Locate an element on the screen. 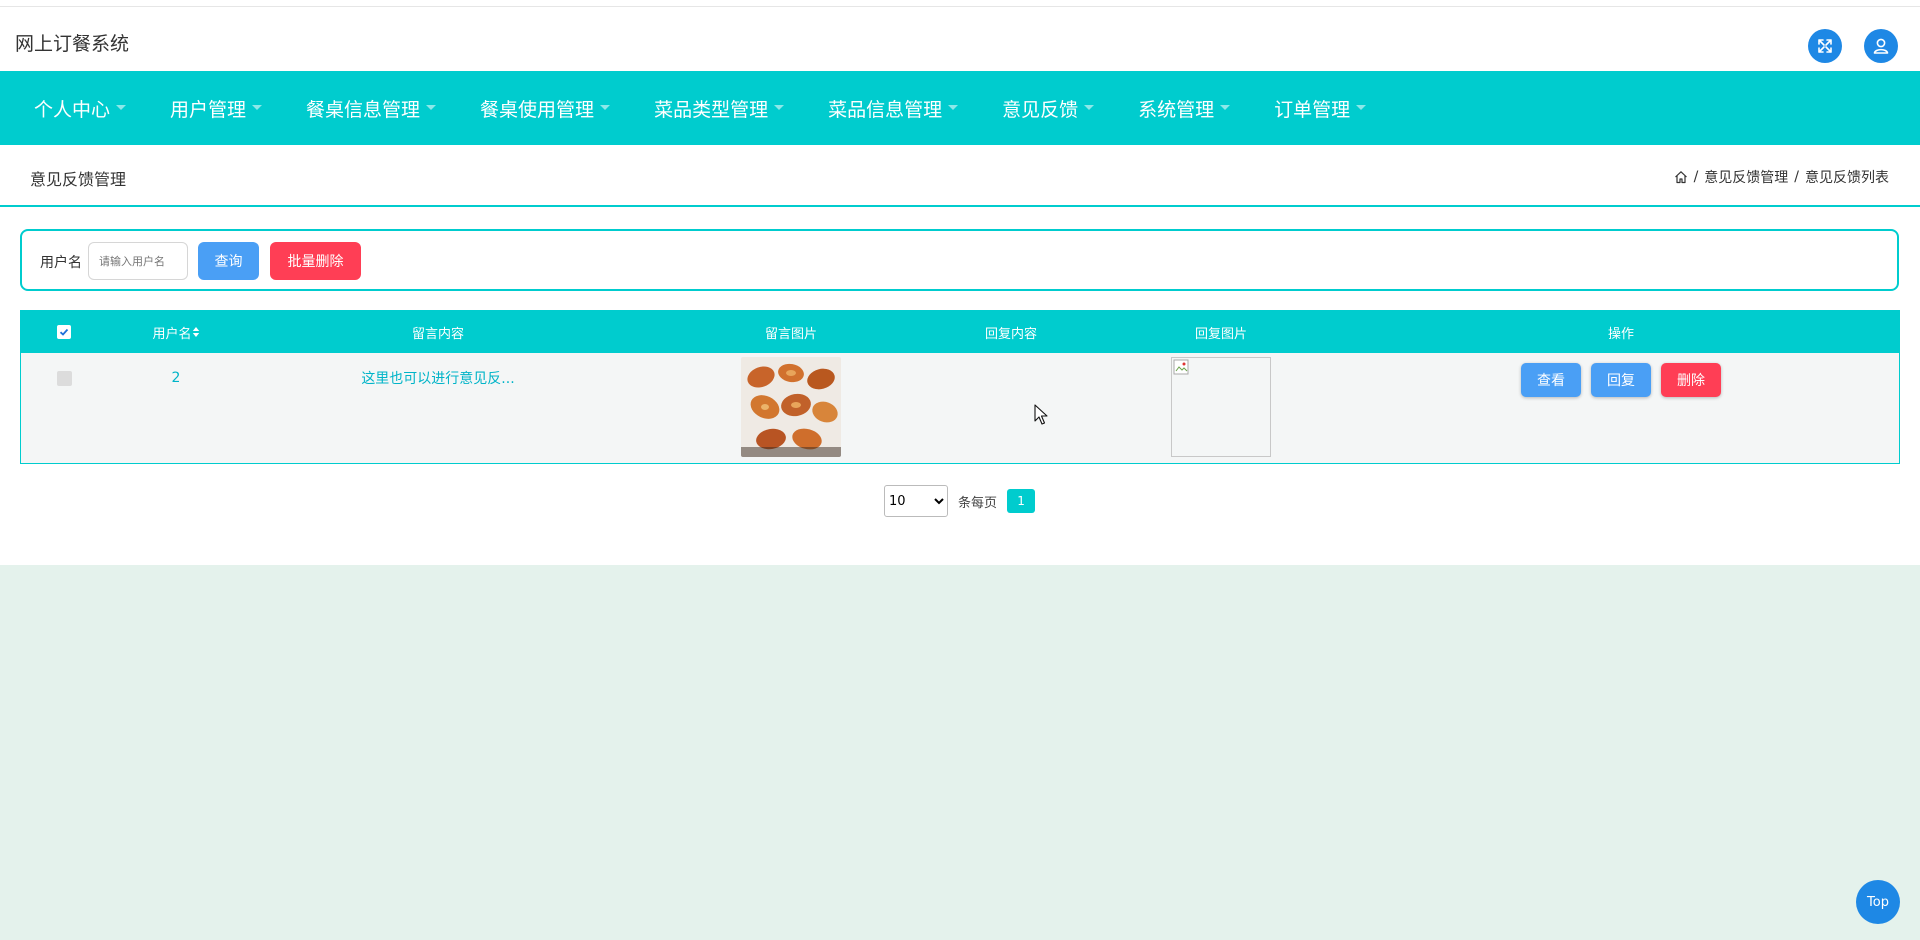 This screenshot has width=1920, height=940. food-photo is located at coordinates (791, 407).